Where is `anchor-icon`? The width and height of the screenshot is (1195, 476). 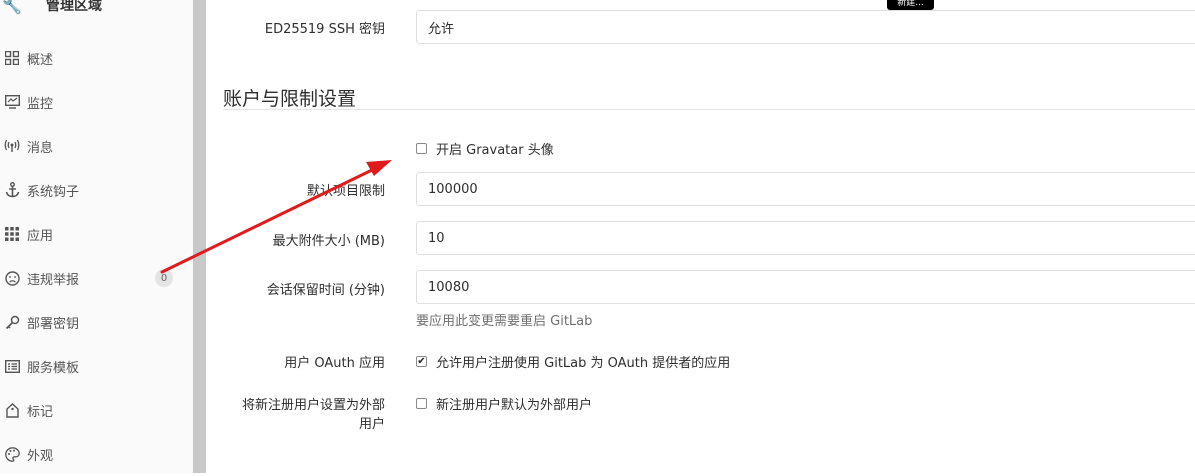
anchor-icon is located at coordinates (12, 190).